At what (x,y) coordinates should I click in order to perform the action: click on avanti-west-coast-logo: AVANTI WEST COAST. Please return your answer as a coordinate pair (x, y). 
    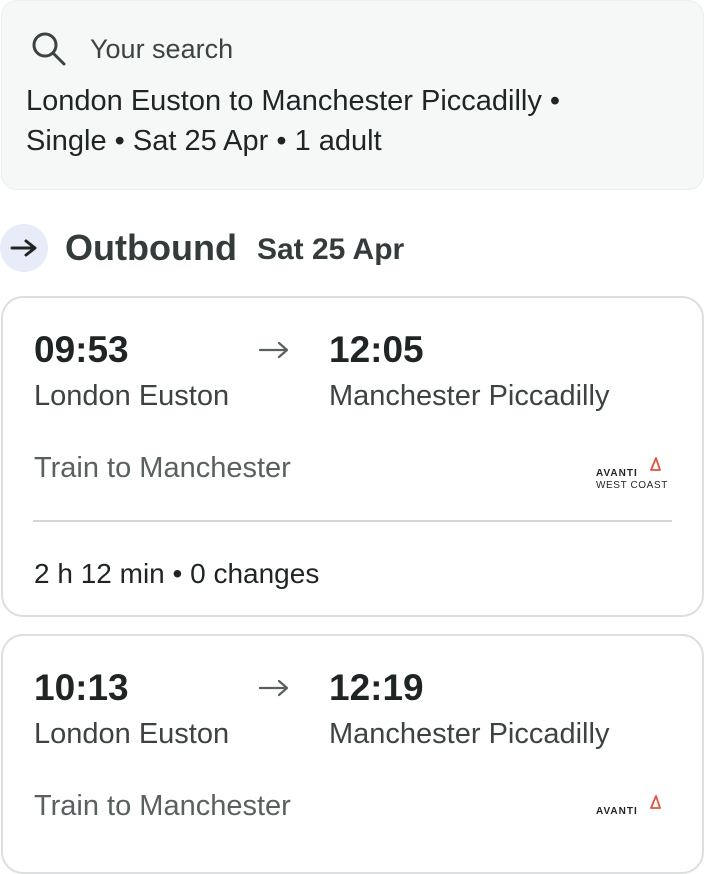
    Looking at the image, I should click on (632, 474).